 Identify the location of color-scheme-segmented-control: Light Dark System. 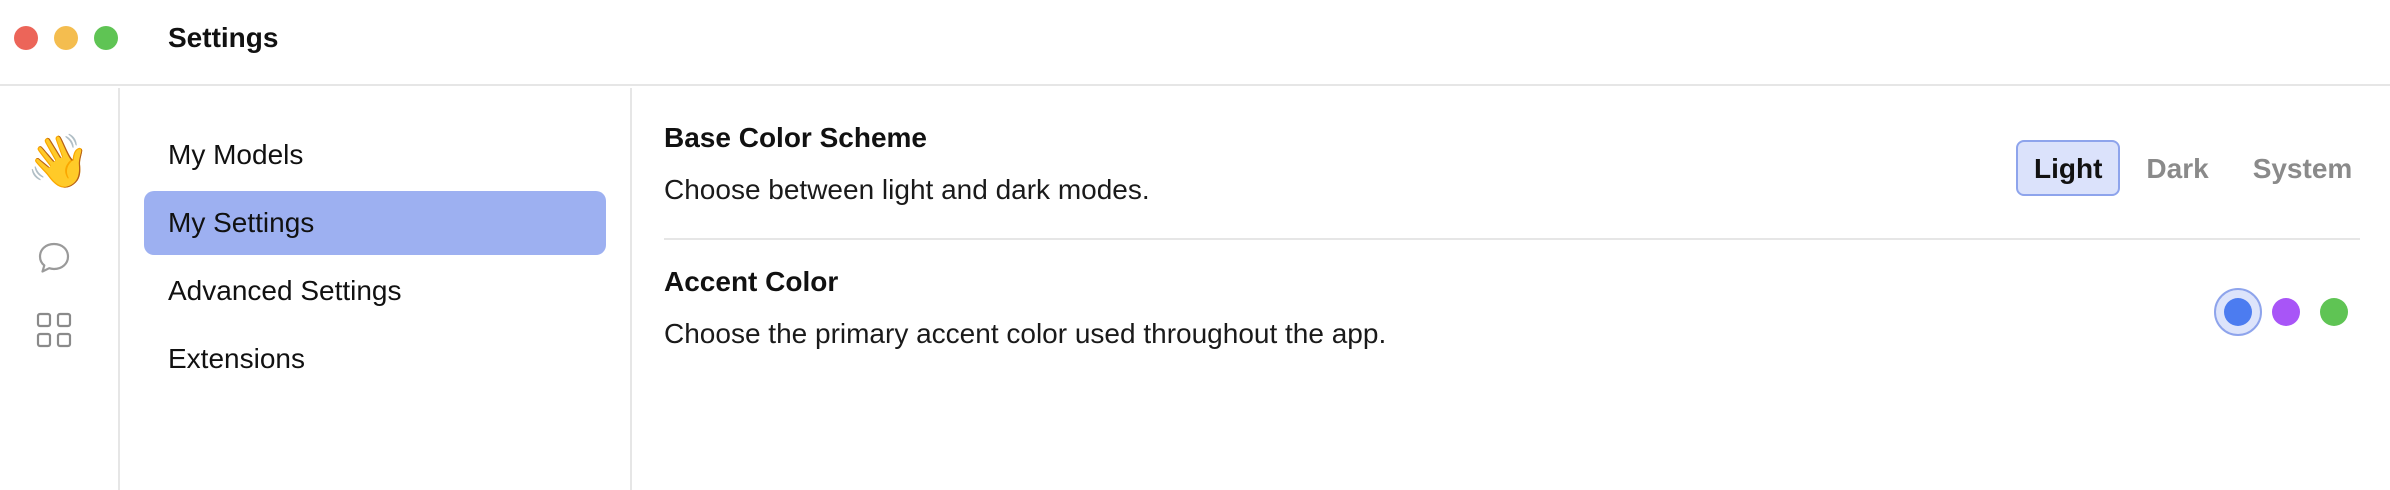
(2193, 168).